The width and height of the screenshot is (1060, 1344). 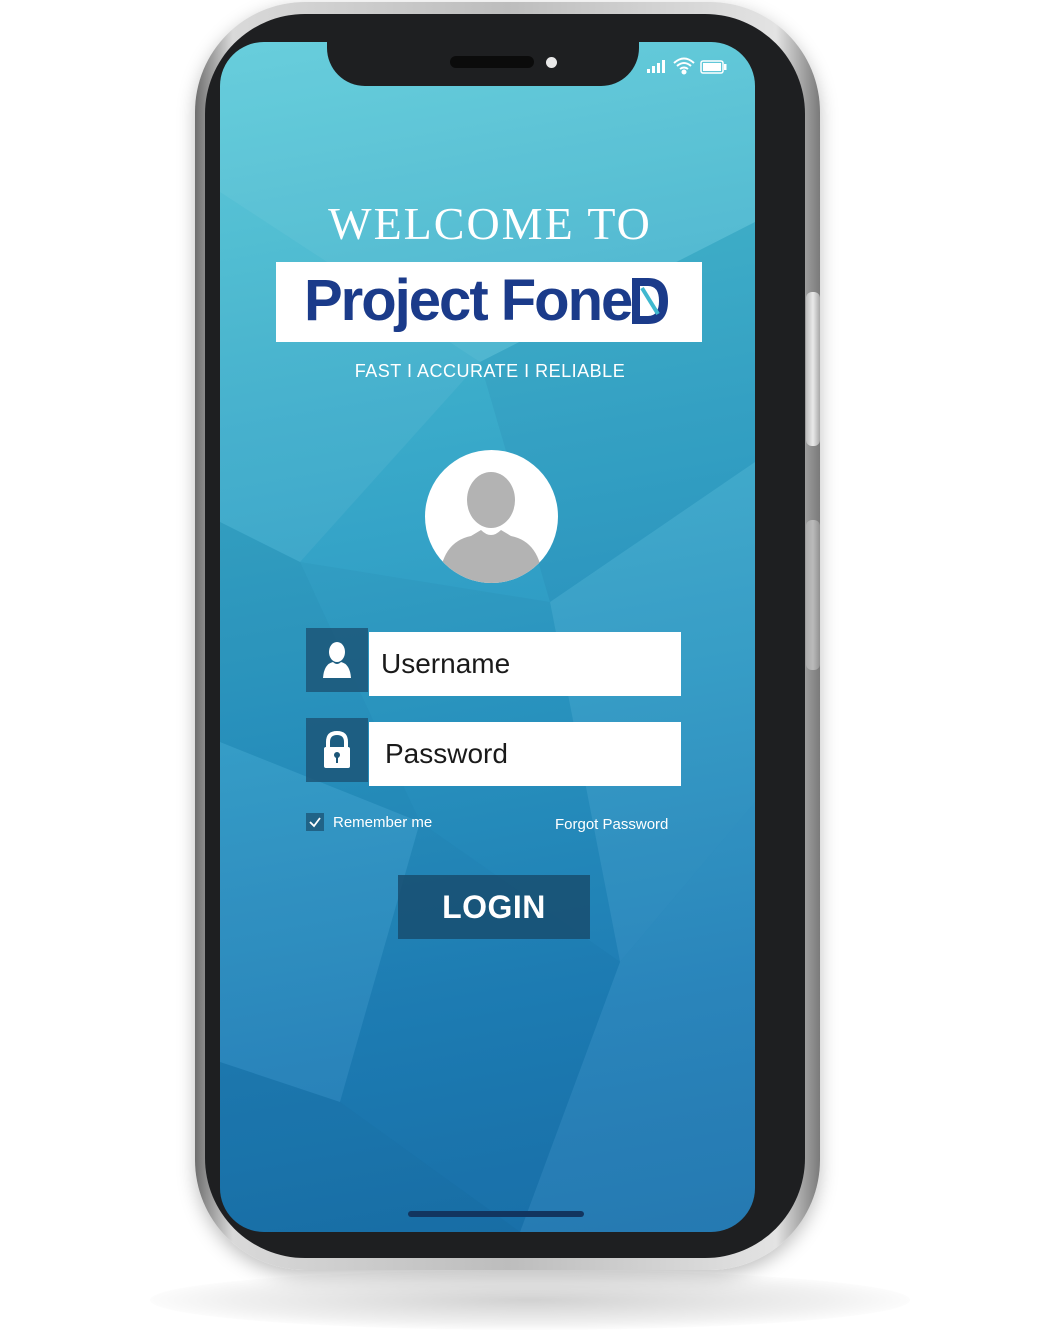 I want to click on login-button: LOGIN, so click(x=494, y=907).